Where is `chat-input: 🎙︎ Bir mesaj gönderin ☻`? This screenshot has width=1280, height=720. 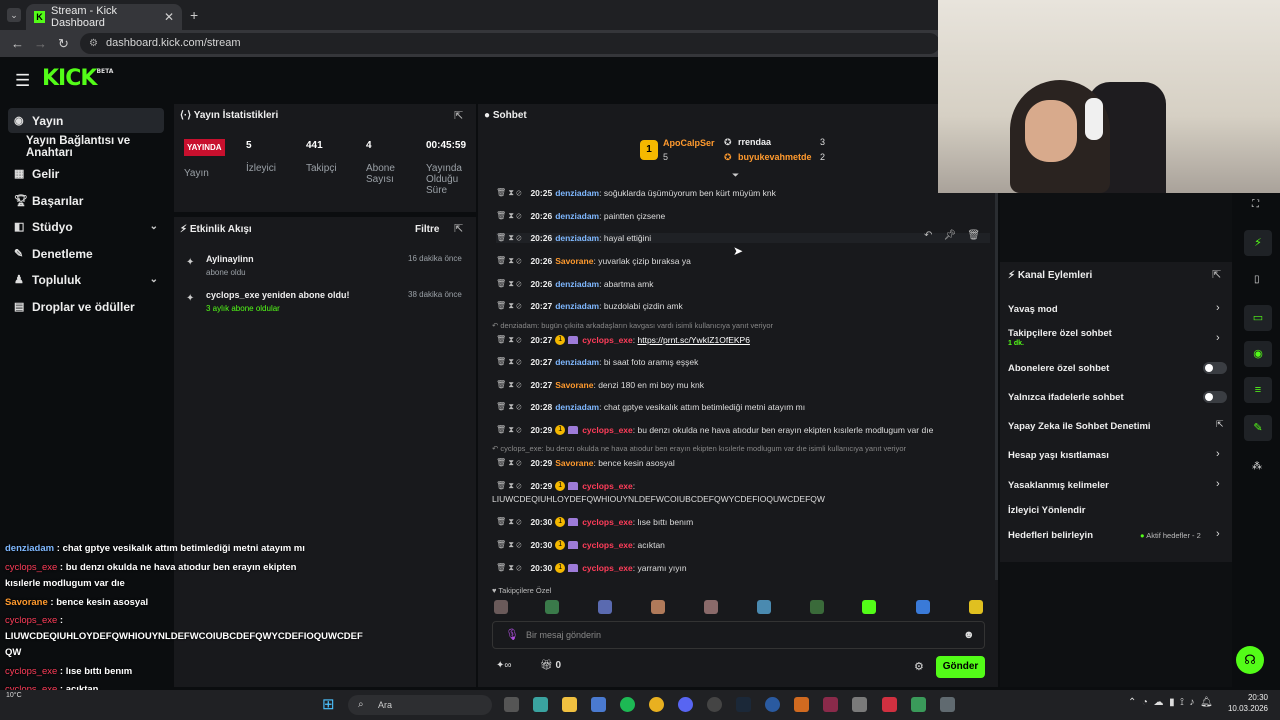
chat-input: 🎙︎ Bir mesaj gönderin ☻ is located at coordinates (738, 635).